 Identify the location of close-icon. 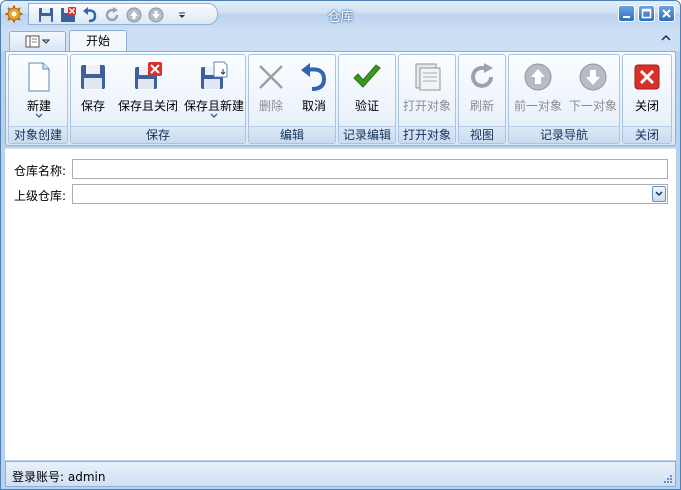
(666, 13).